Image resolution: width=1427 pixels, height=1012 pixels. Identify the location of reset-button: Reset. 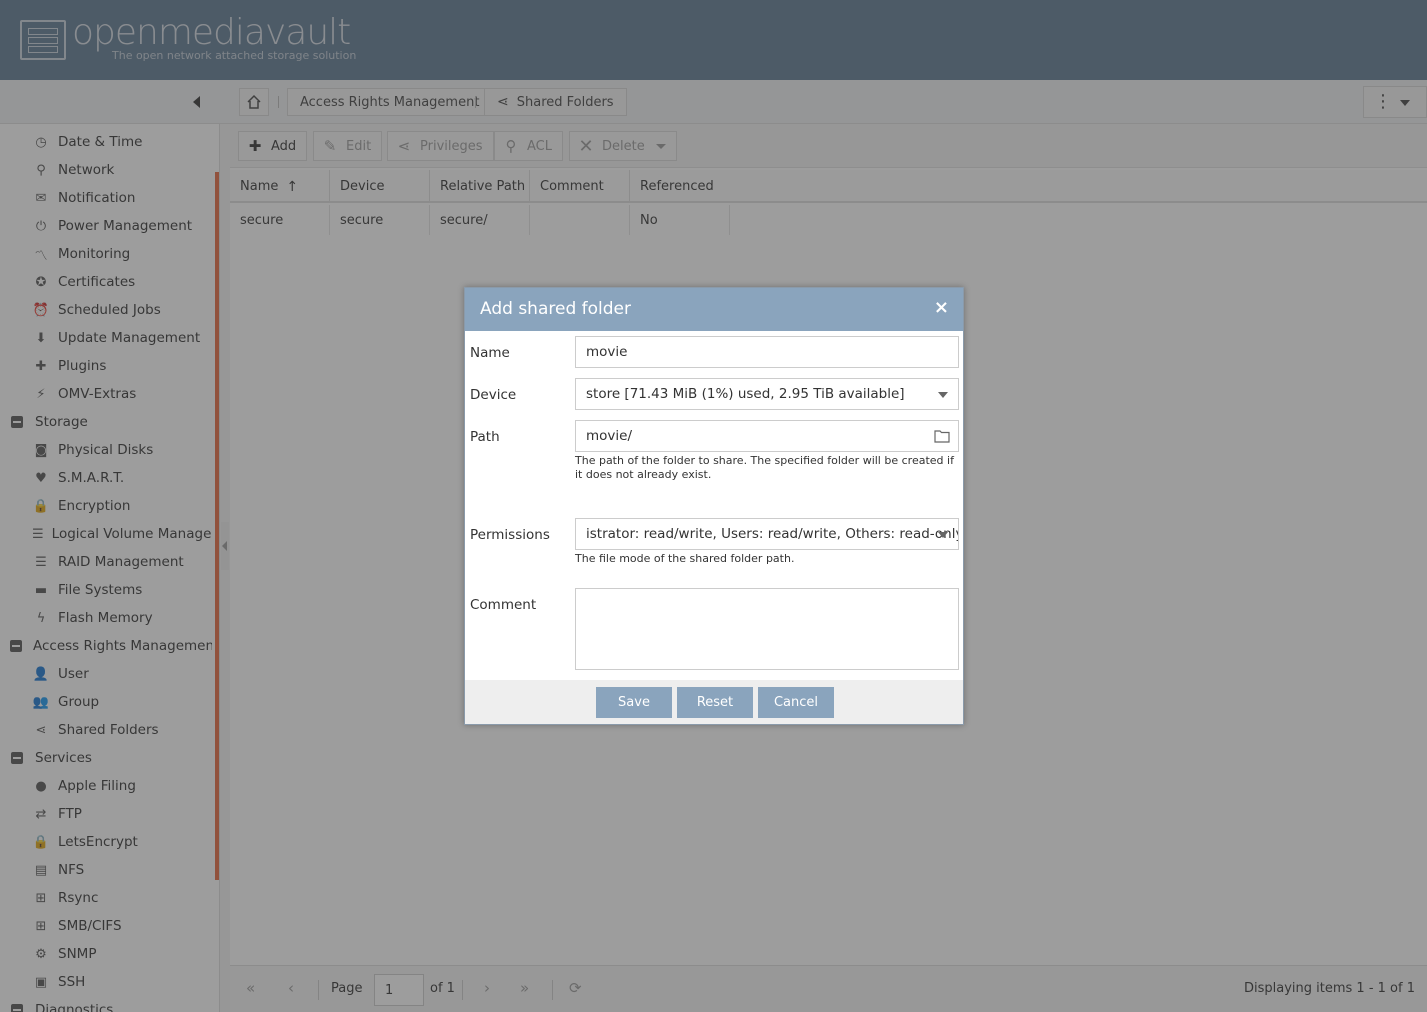
(715, 702).